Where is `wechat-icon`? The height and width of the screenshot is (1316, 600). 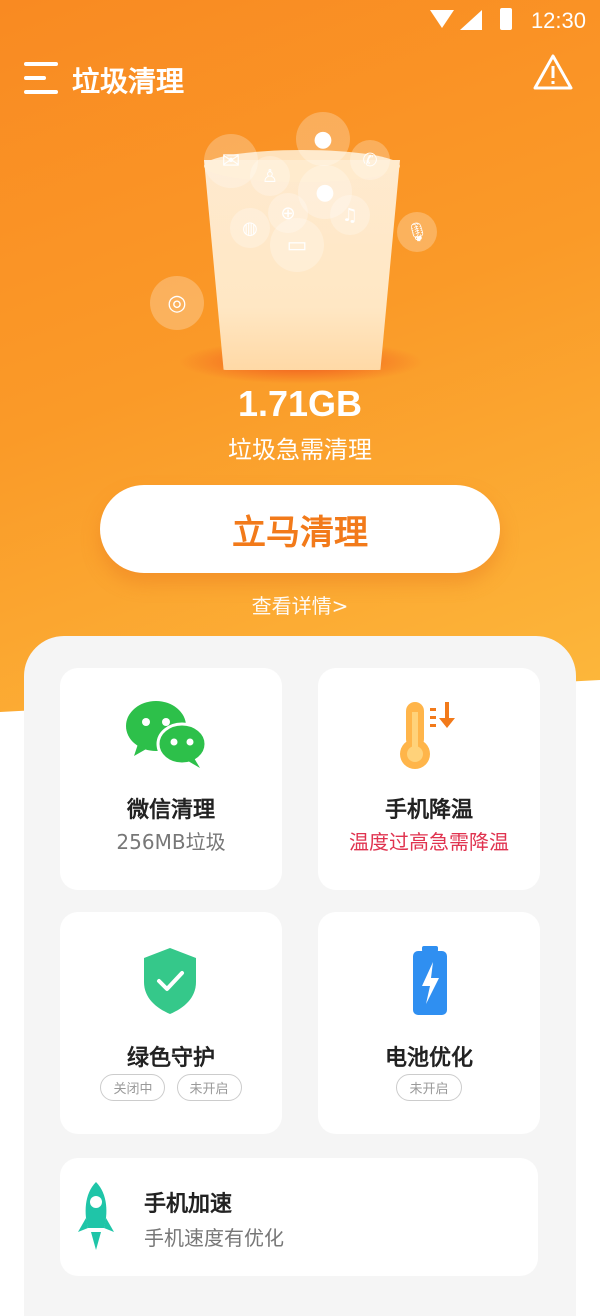 wechat-icon is located at coordinates (167, 734).